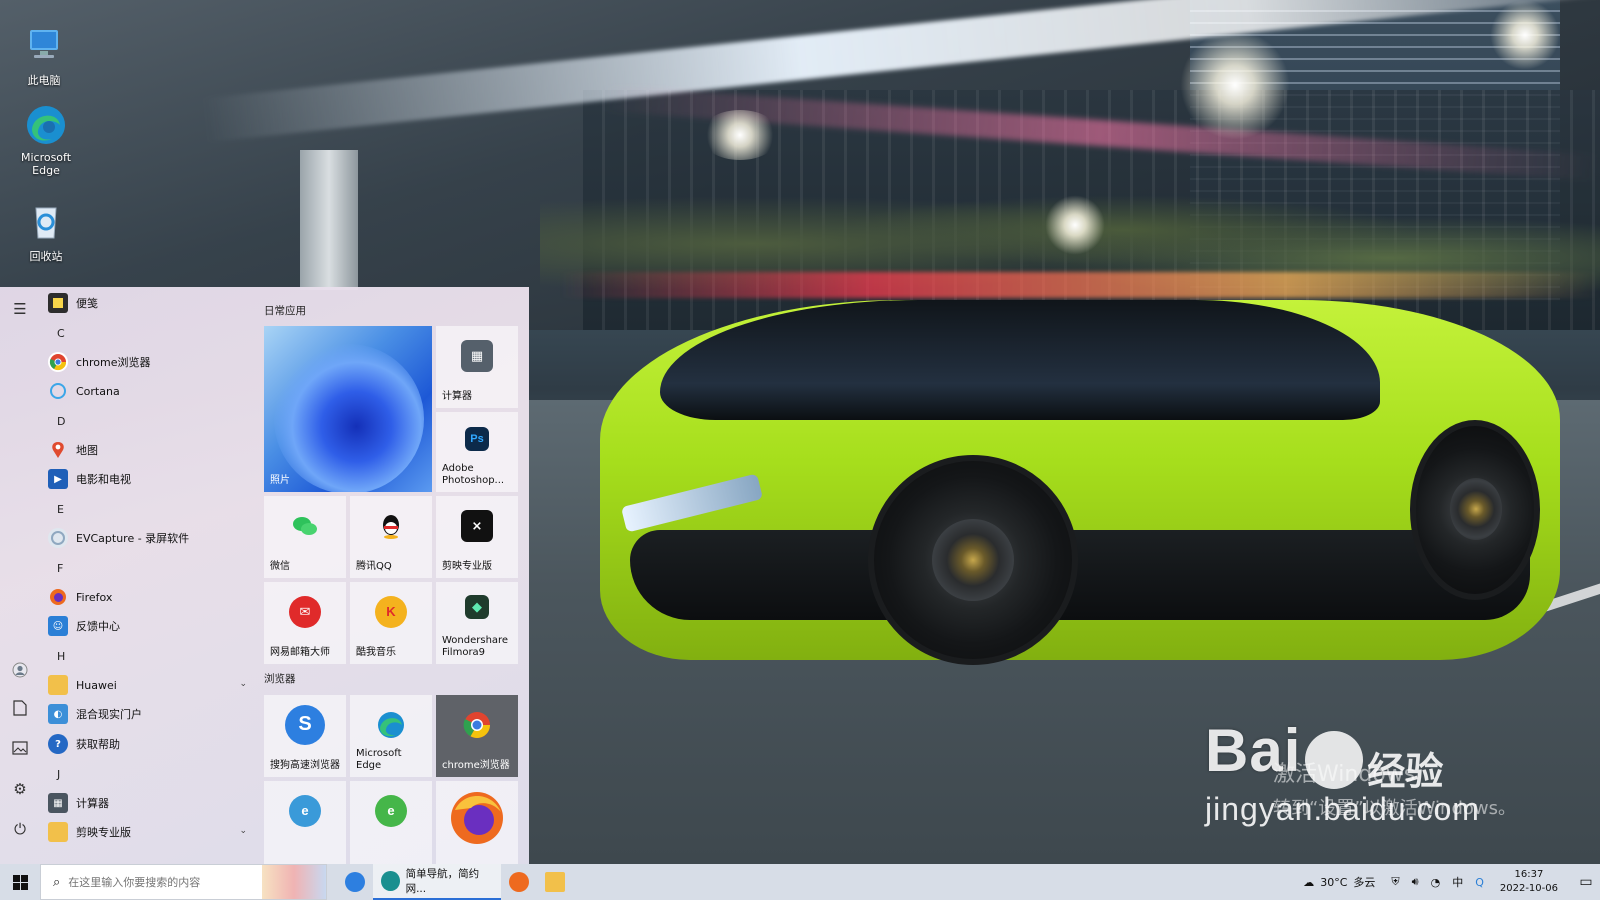 Image resolution: width=1600 pixels, height=900 pixels. I want to click on car-side-skirt, so click(1080, 575).